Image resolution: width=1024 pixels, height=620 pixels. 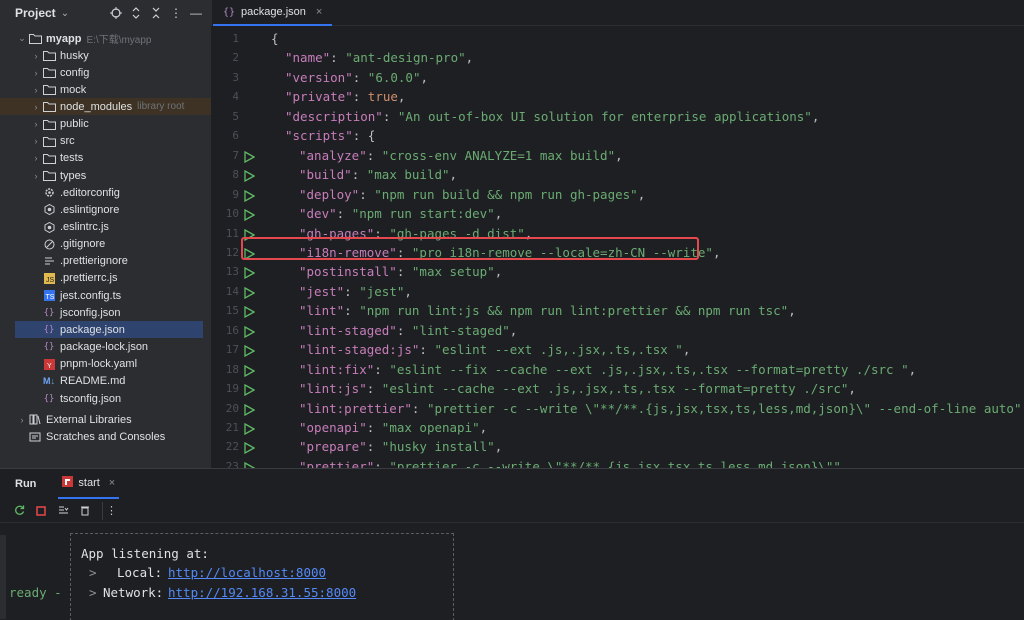 What do you see at coordinates (136, 13) in the screenshot?
I see `expand-all-icon` at bounding box center [136, 13].